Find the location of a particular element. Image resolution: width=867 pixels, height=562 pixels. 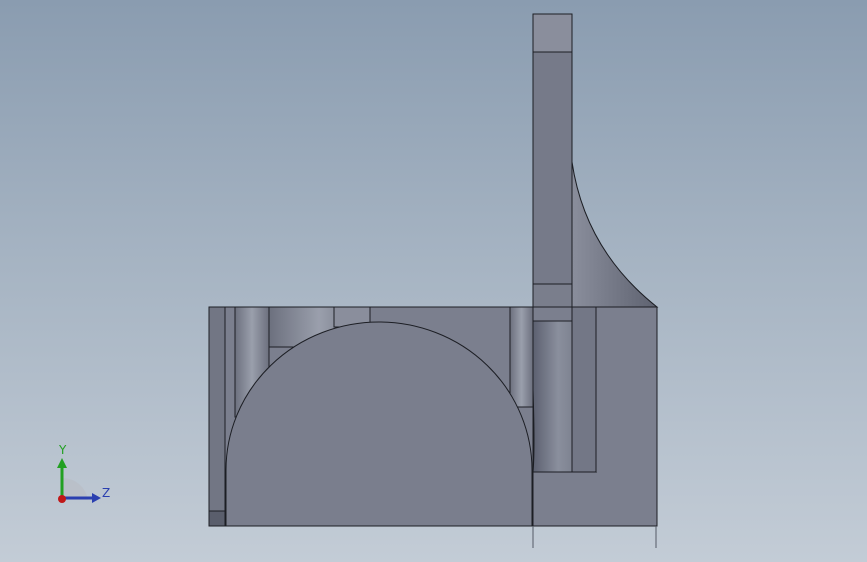

orientation-triad: Y Z is located at coordinates (83, 476).